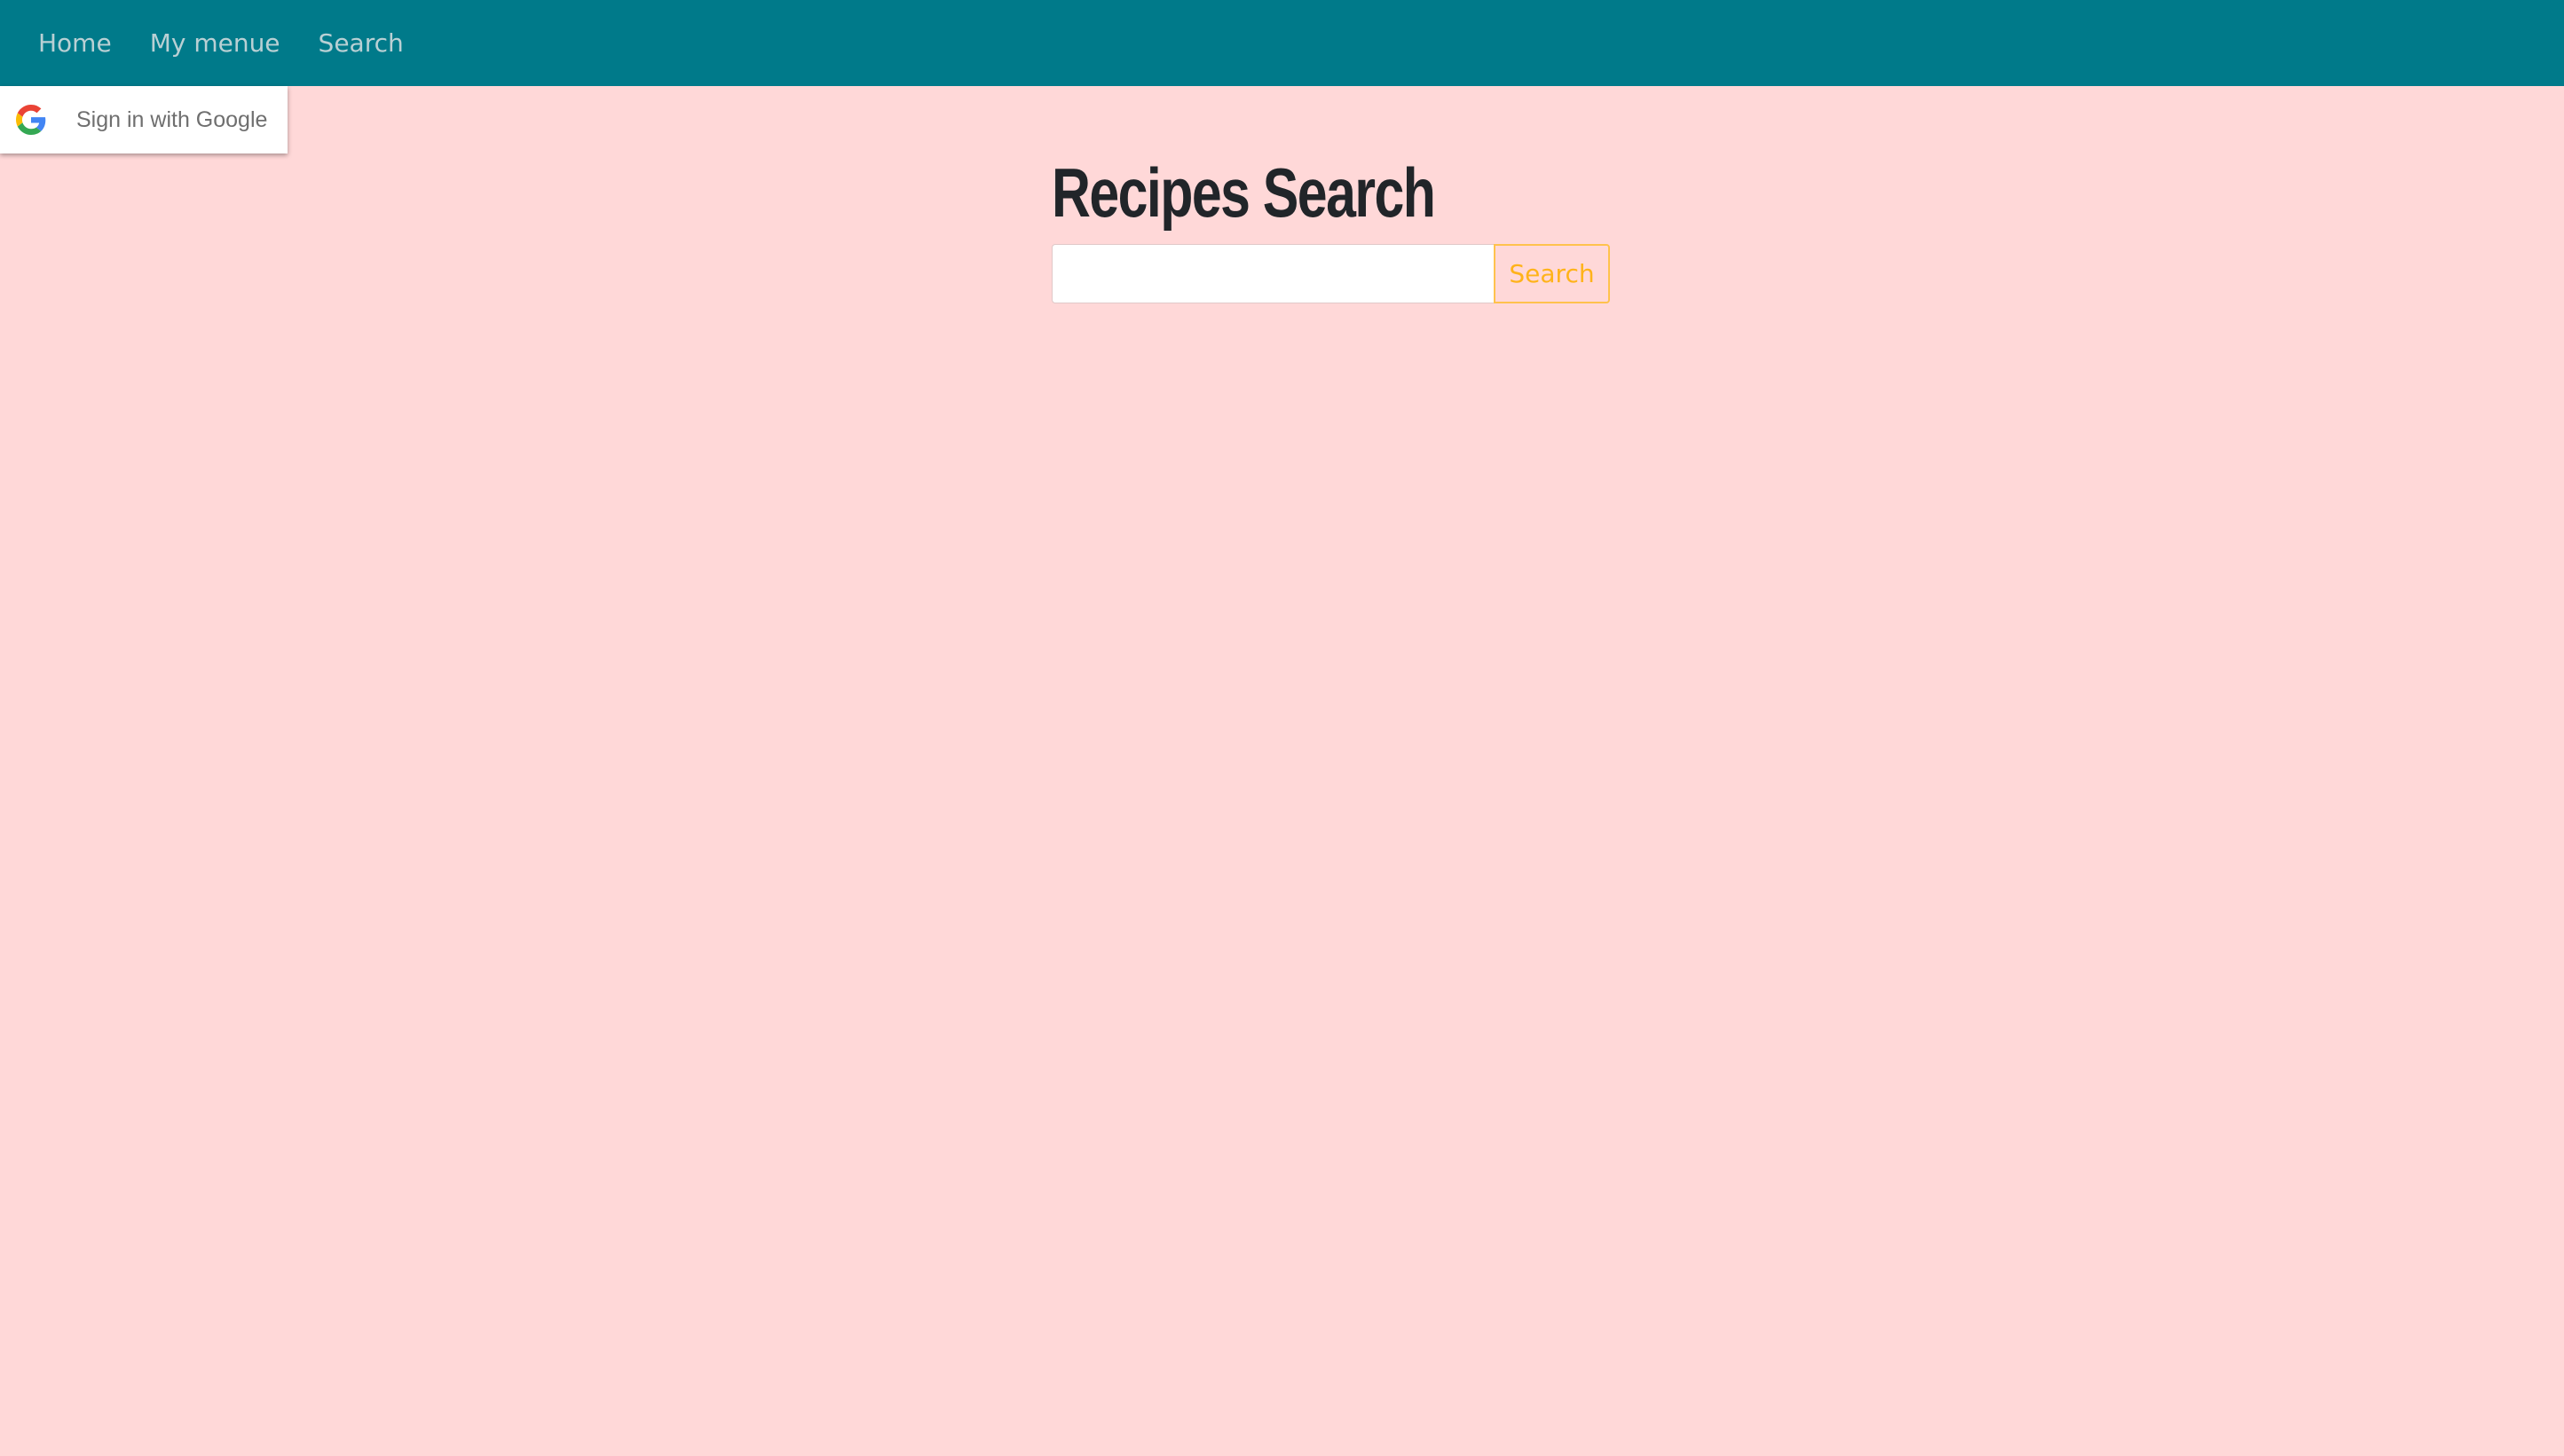  What do you see at coordinates (362, 43) in the screenshot?
I see `nav-link-search: Search` at bounding box center [362, 43].